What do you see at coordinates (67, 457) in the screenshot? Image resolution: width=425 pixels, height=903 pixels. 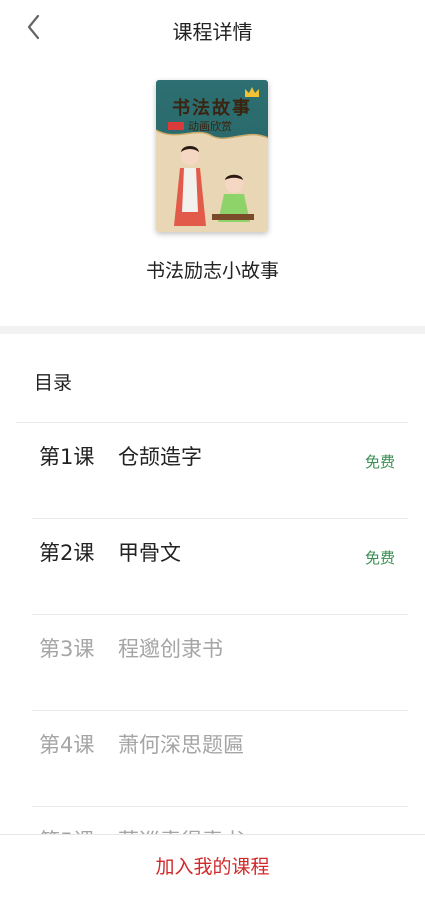 I see `lesson-number: 第1课` at bounding box center [67, 457].